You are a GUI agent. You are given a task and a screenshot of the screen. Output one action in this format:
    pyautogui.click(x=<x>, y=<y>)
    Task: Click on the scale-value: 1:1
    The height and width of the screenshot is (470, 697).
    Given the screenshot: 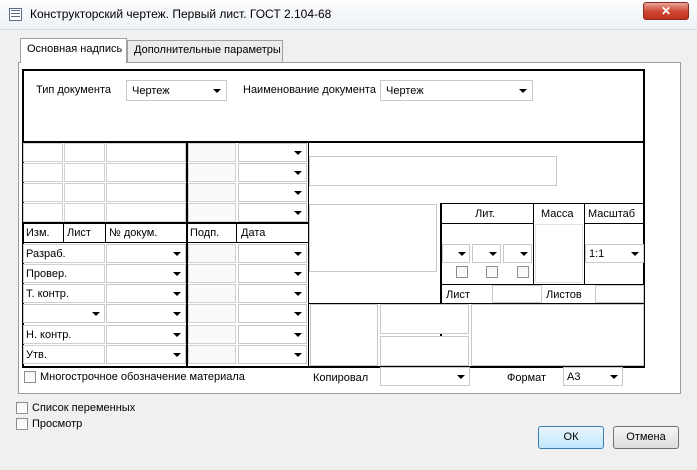 What is the action you would take?
    pyautogui.click(x=597, y=254)
    